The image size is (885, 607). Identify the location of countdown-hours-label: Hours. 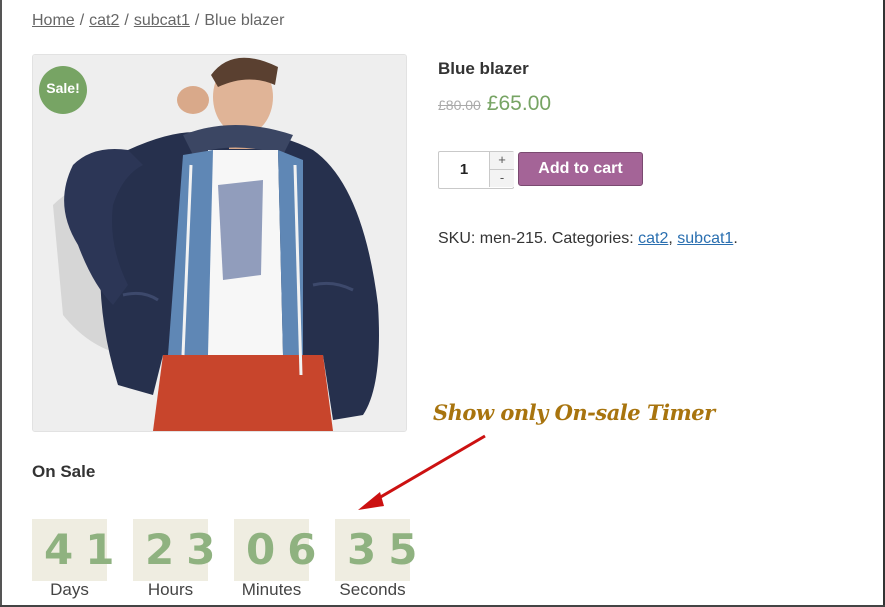
(170, 589).